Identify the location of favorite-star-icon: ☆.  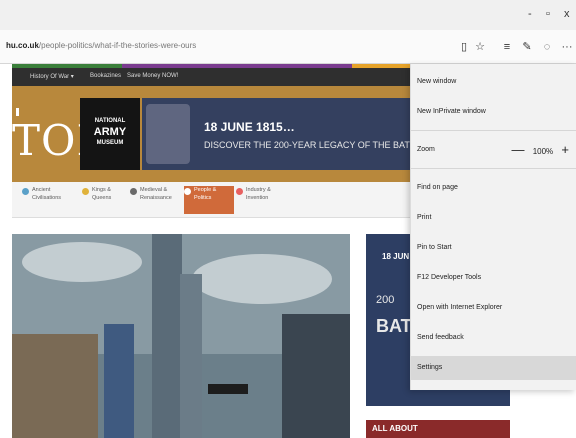
(480, 47).